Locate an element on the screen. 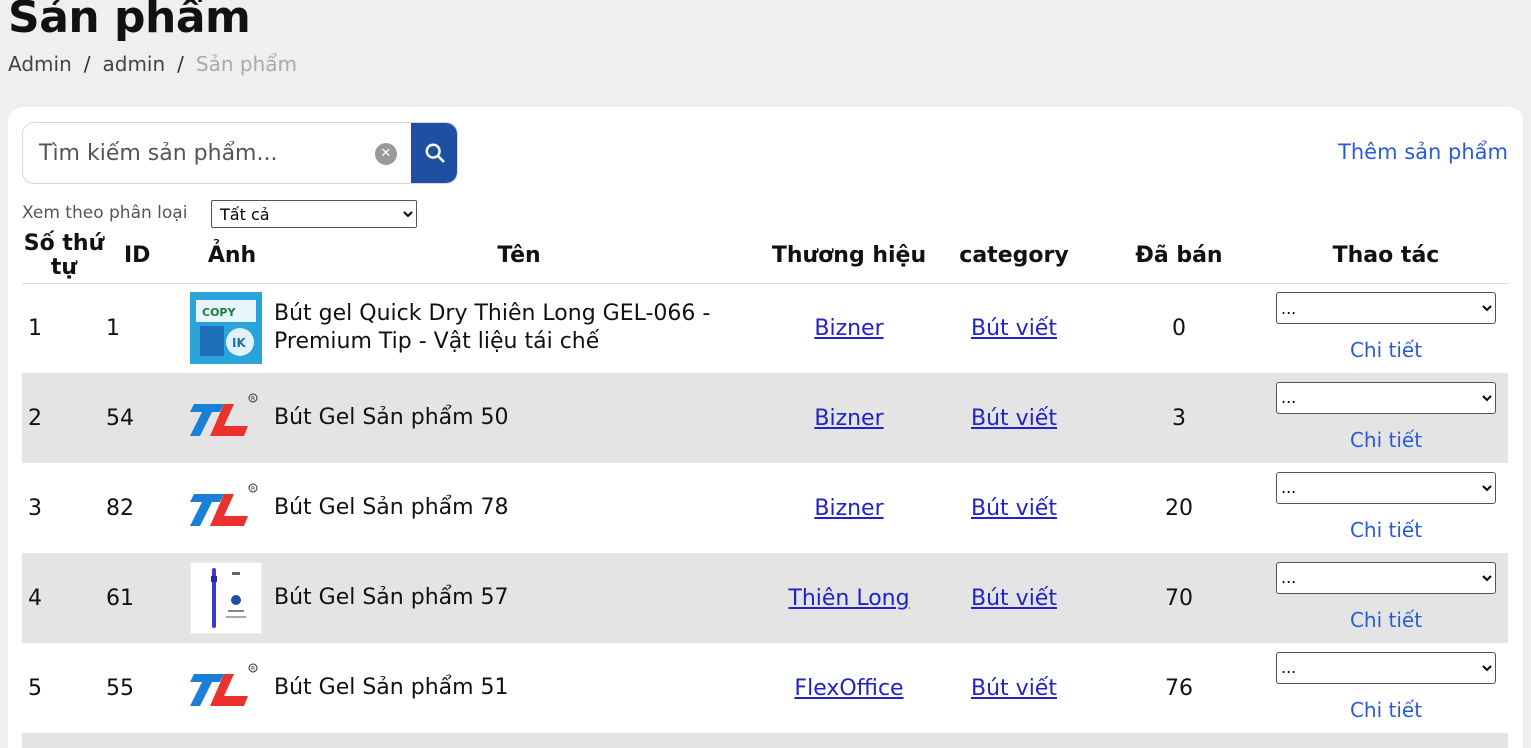  row-id: 55 is located at coordinates (120, 688).